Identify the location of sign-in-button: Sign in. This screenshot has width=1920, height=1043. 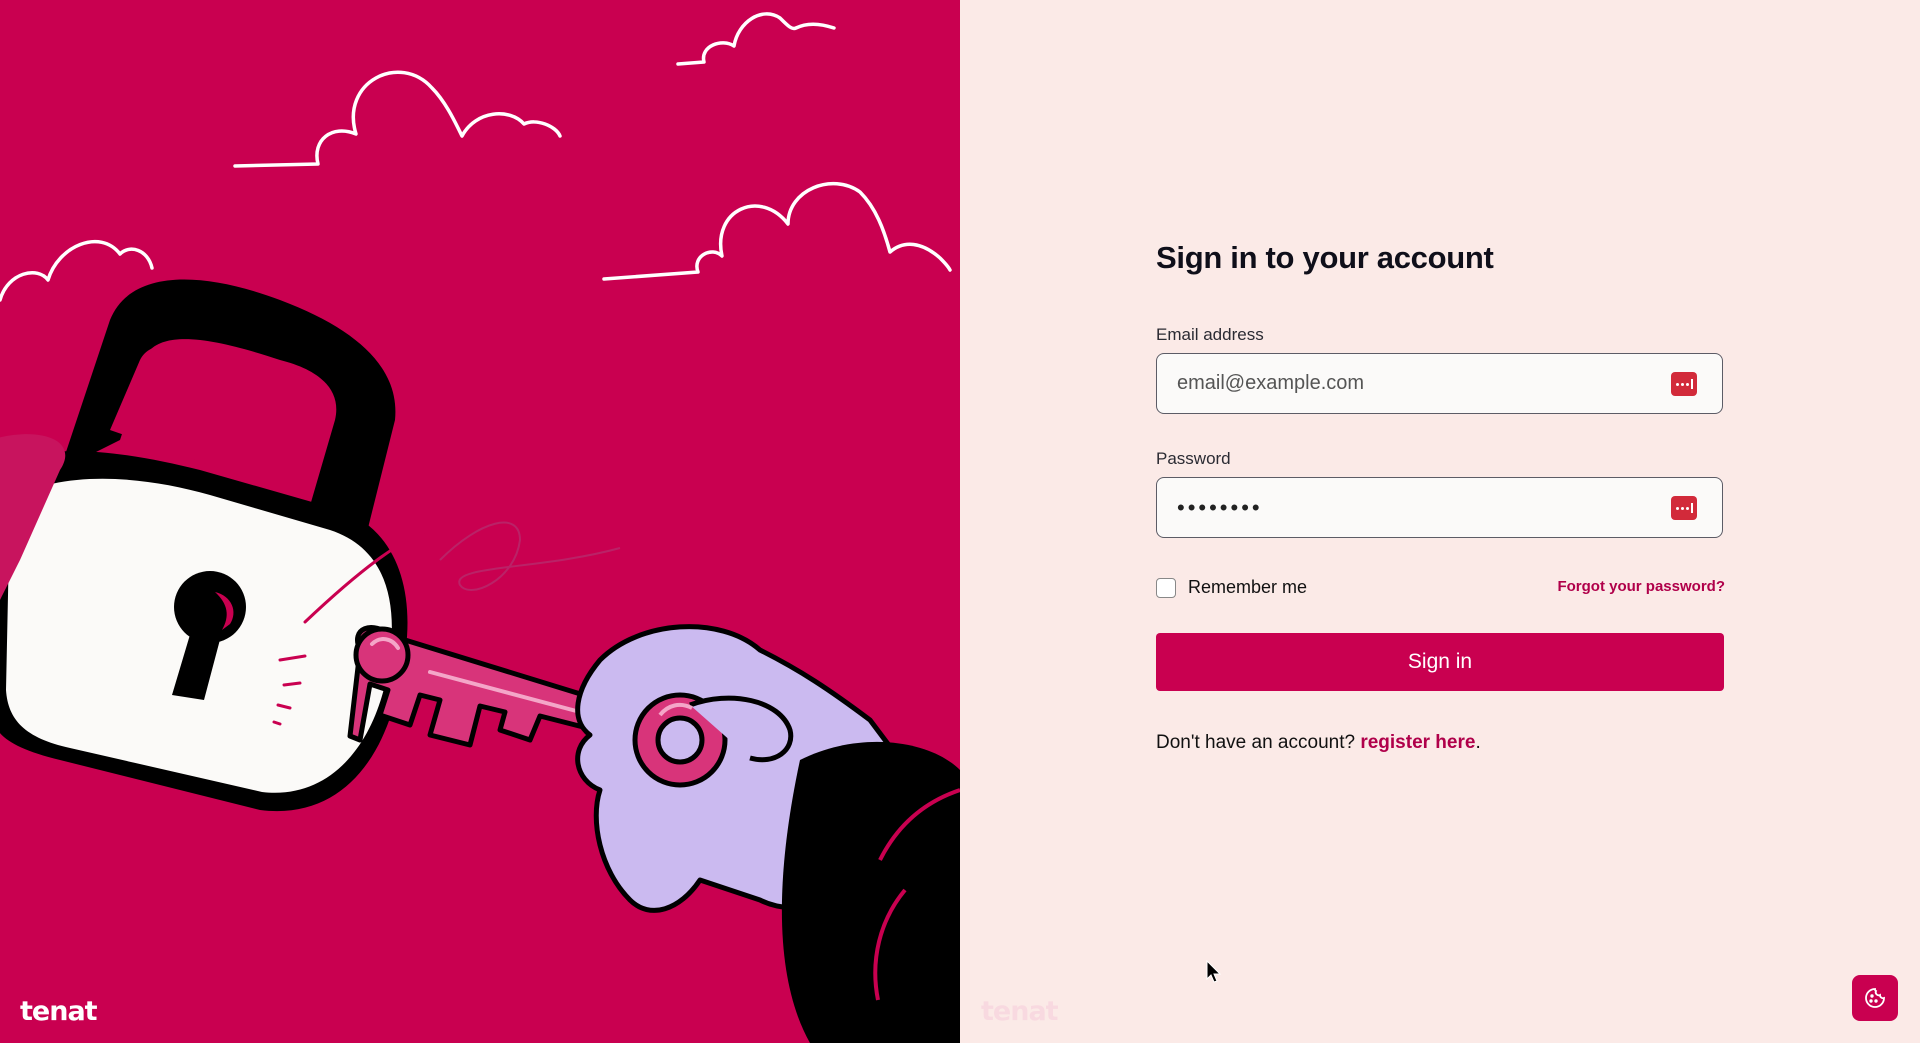
(1440, 662).